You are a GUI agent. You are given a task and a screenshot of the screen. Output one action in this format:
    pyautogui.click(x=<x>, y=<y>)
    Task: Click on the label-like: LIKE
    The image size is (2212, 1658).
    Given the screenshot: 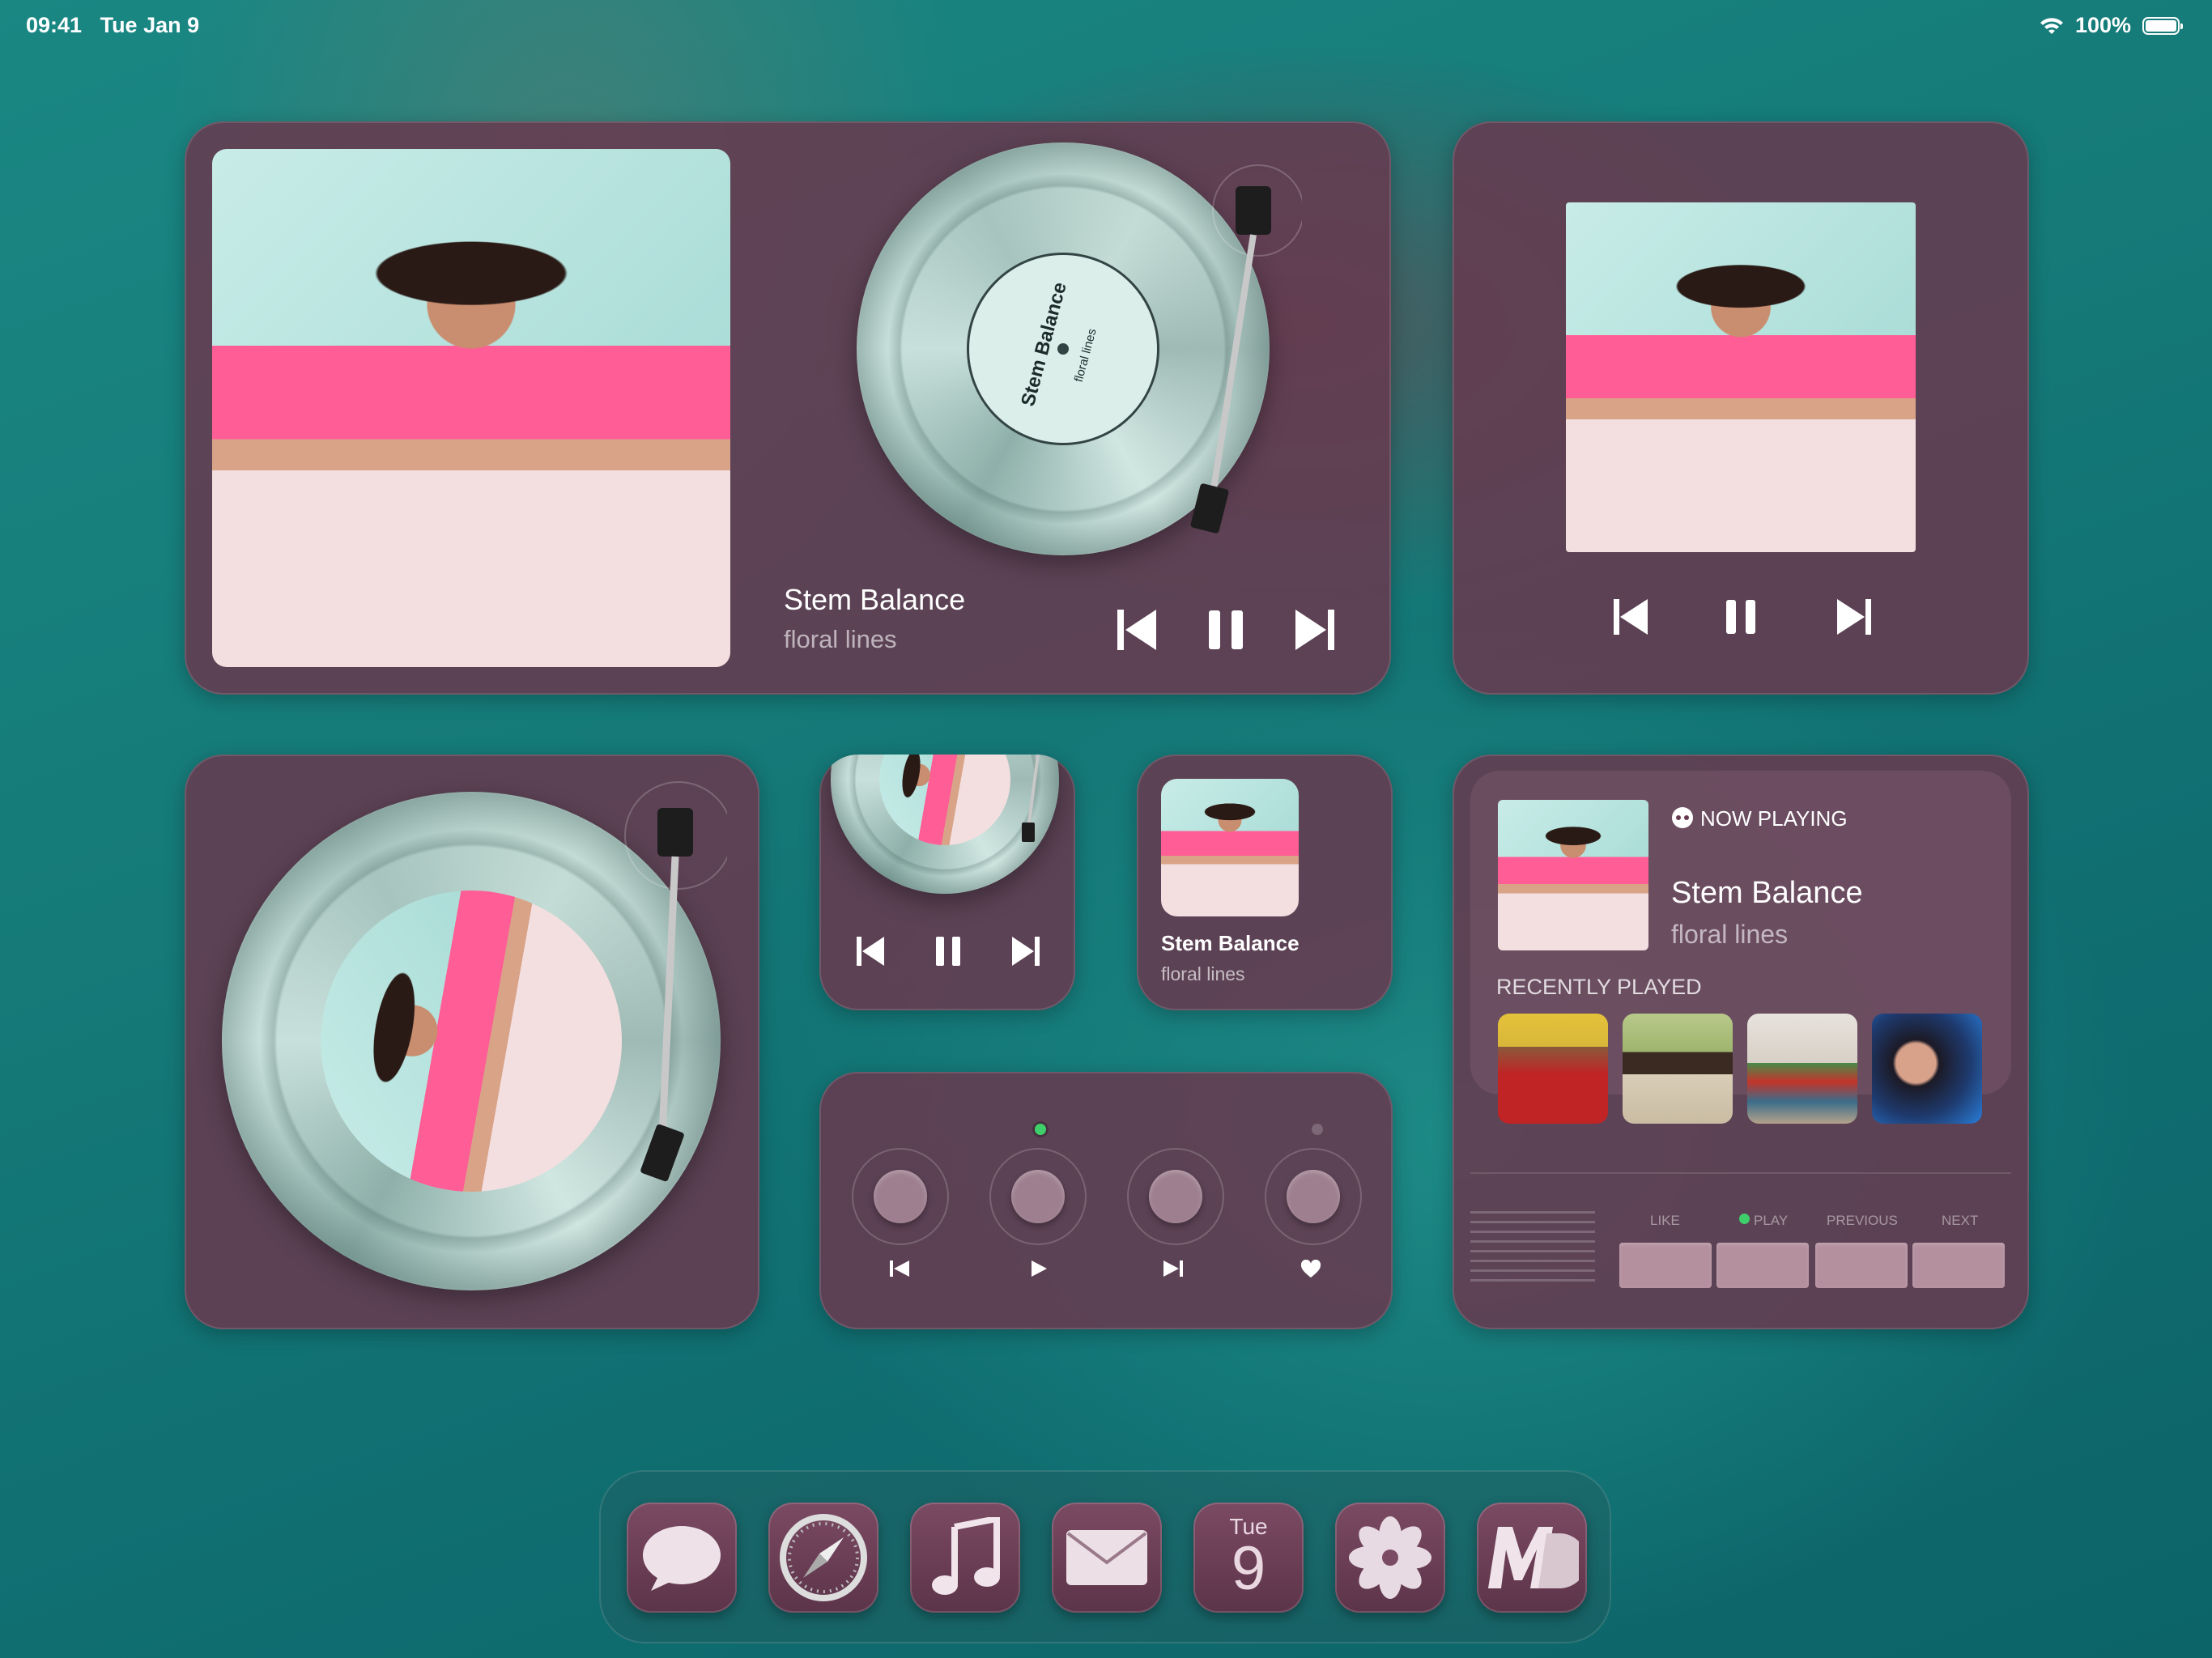 What is the action you would take?
    pyautogui.click(x=1665, y=1220)
    